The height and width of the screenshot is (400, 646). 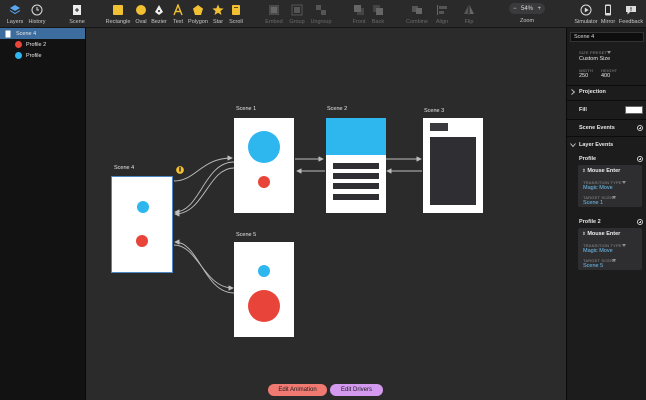 I want to click on scene-2-artboard, so click(x=356, y=165).